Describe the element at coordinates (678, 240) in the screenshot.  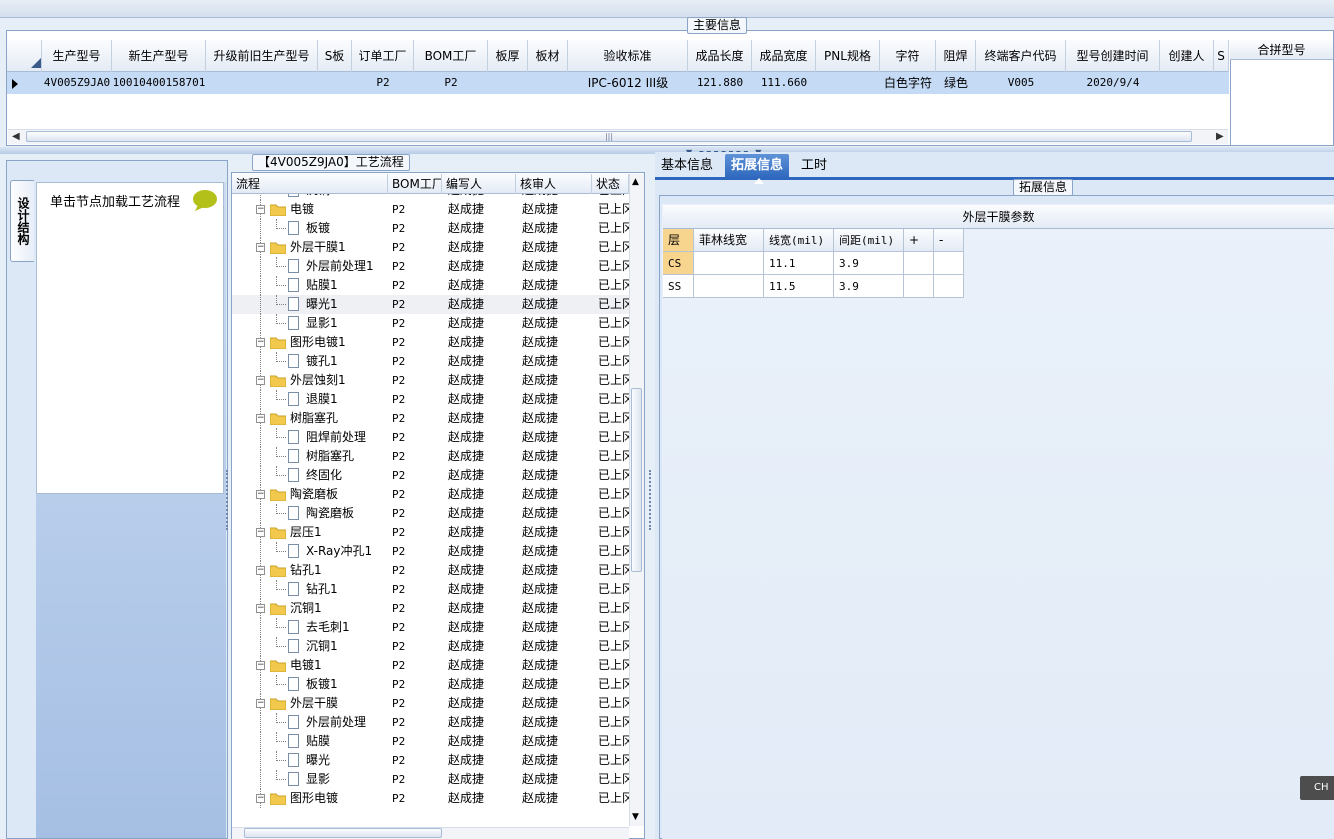
I see `param-col-header: 层` at that location.